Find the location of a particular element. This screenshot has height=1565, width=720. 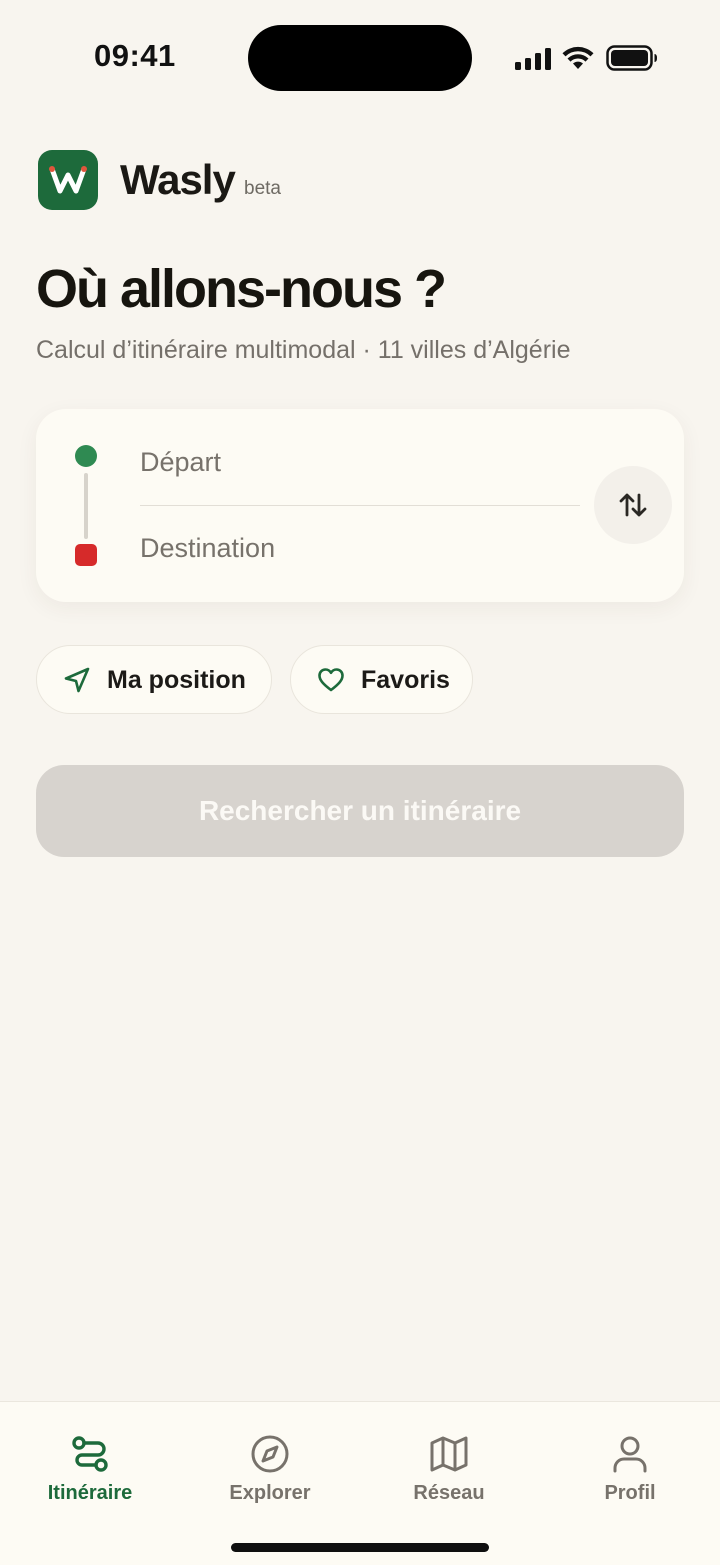

favorites-button: Favoris is located at coordinates (381, 679).